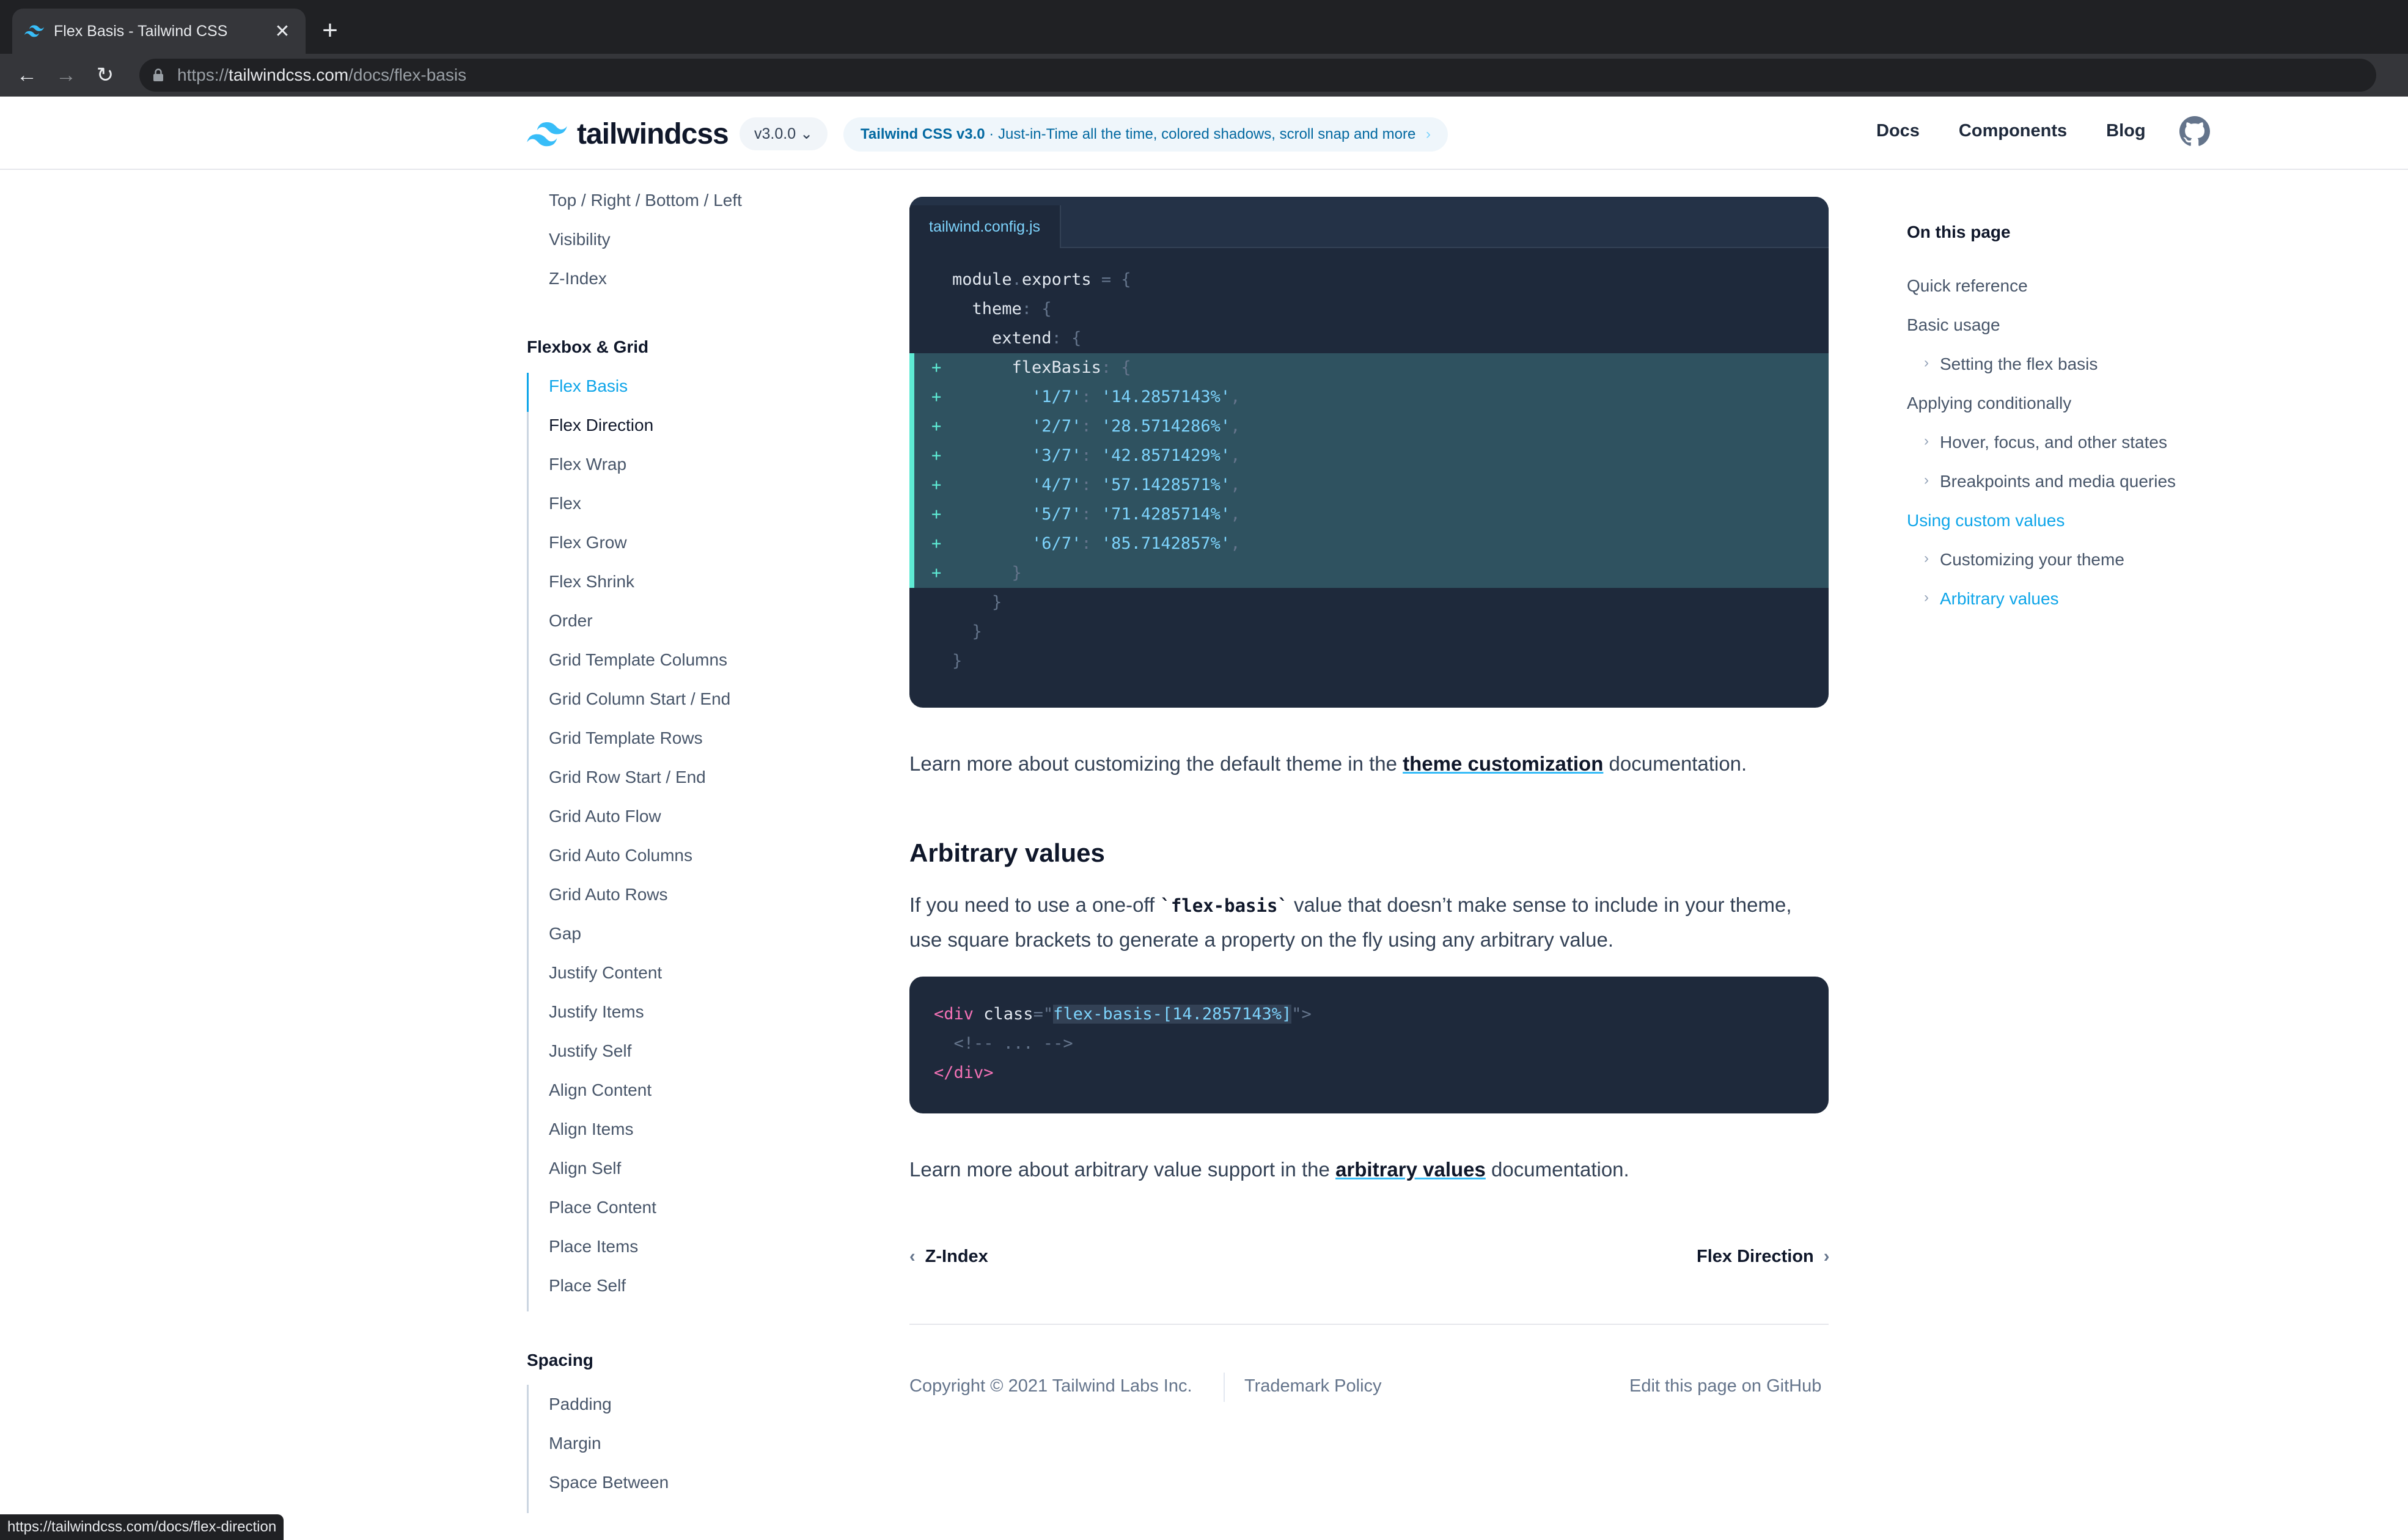 The image size is (2408, 1540). I want to click on toc-item-label: Breakpoints and media queries, so click(2058, 482).